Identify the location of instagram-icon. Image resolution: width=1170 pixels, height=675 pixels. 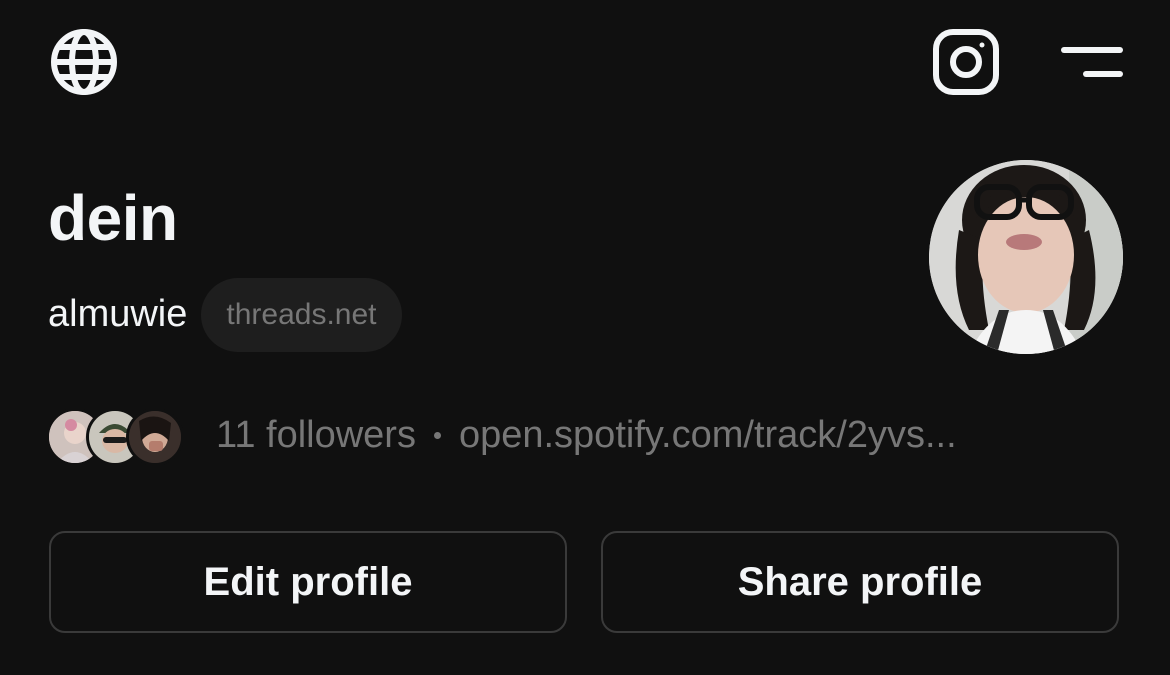
(966, 62).